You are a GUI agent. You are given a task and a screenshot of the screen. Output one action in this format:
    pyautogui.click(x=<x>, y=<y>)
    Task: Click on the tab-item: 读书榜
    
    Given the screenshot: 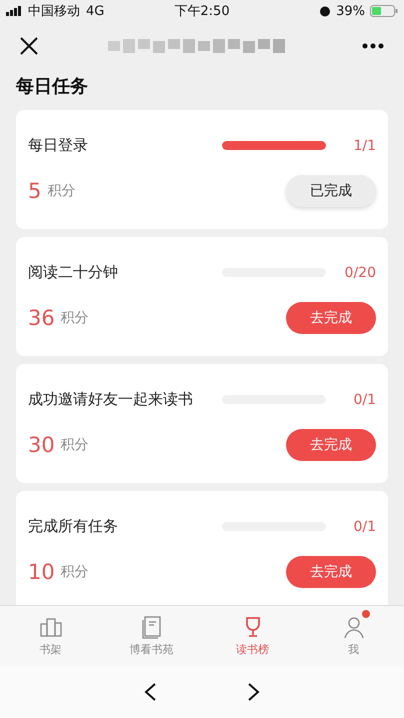 What is the action you would take?
    pyautogui.click(x=252, y=636)
    